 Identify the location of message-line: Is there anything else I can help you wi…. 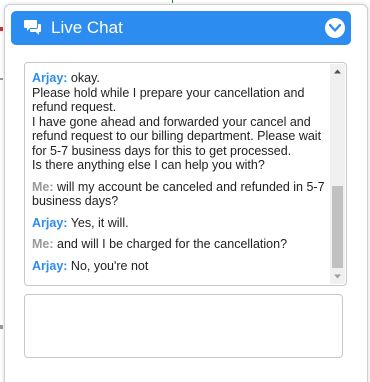
(148, 165).